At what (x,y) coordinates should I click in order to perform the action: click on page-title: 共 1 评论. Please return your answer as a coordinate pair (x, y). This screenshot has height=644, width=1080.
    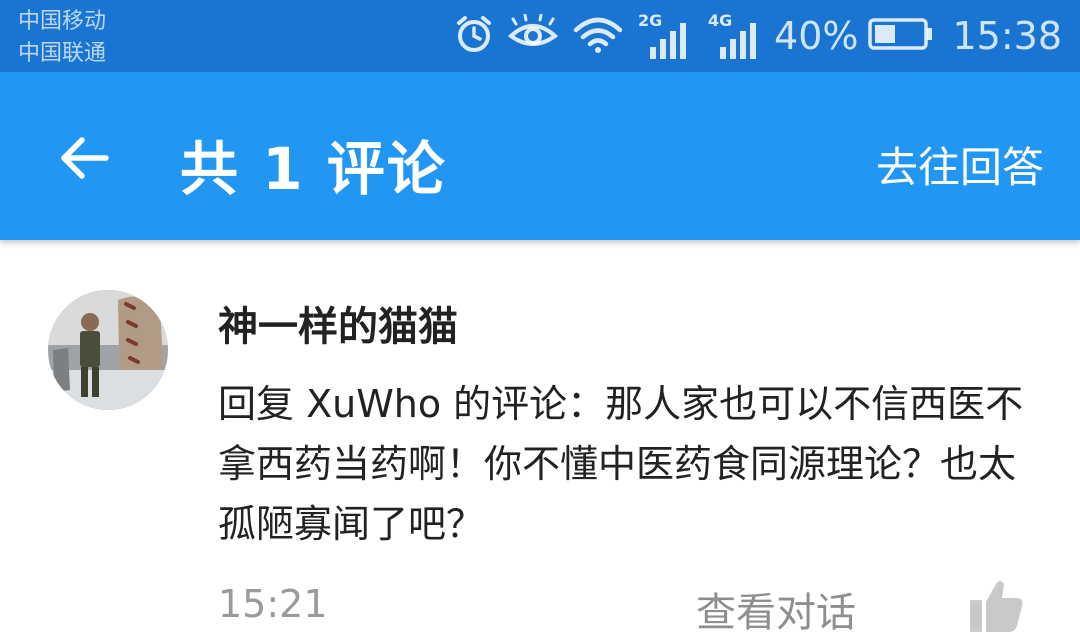
    Looking at the image, I should click on (313, 169).